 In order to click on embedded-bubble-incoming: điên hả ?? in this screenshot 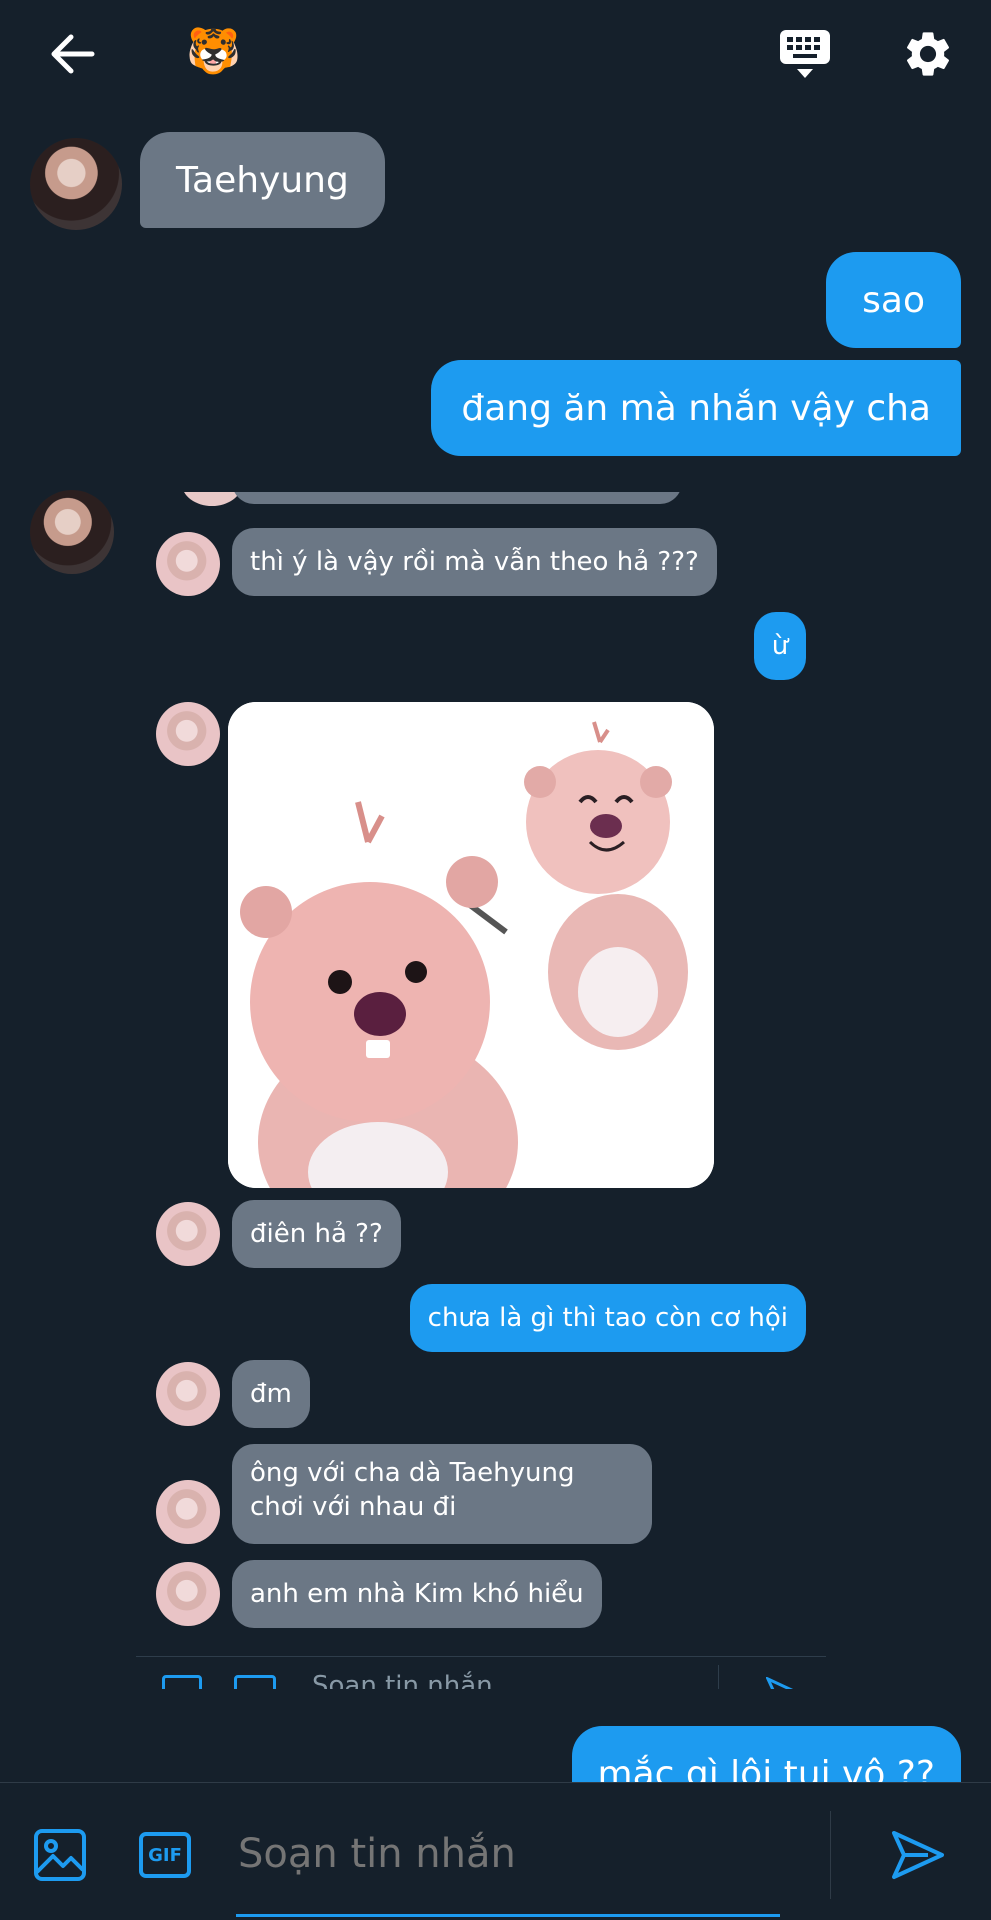, I will do `click(316, 1234)`.